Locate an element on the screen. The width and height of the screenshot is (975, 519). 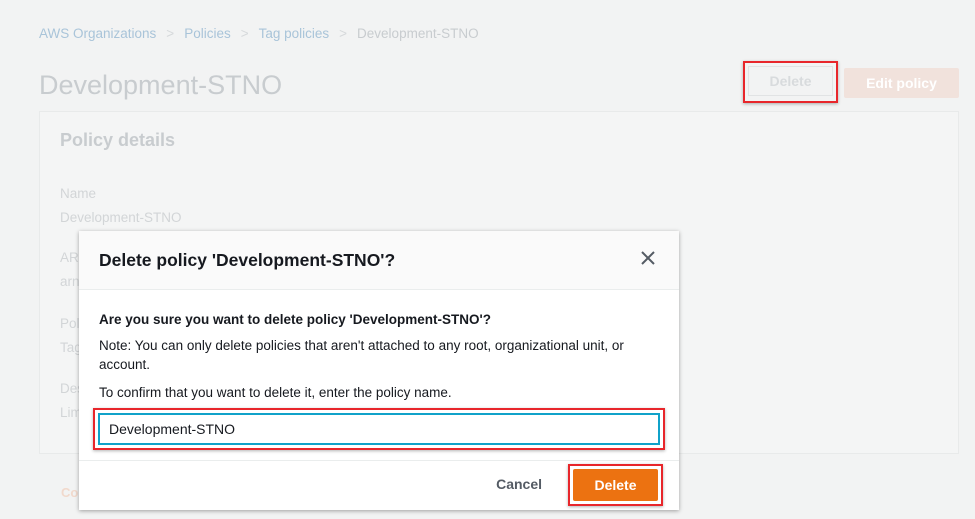
breadcrumb-current: Development-STNO is located at coordinates (418, 33).